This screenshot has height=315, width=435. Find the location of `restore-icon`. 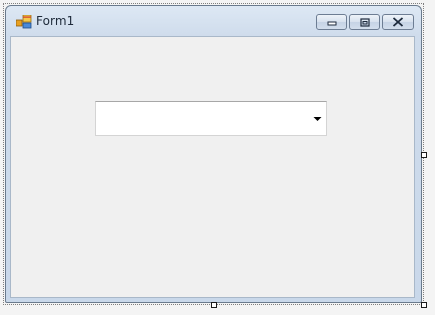

restore-icon is located at coordinates (364, 22).